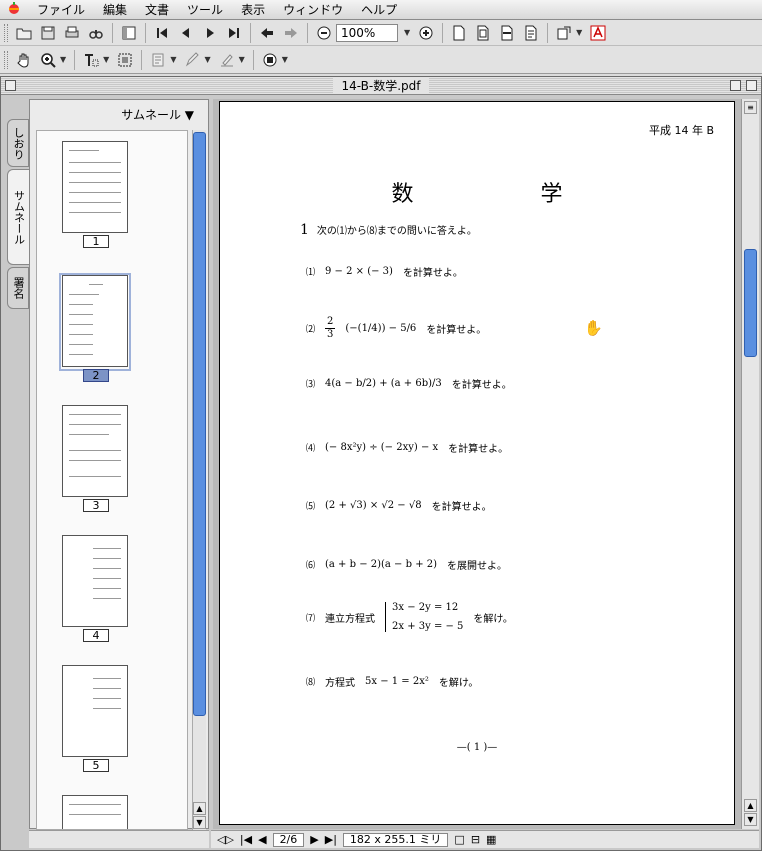  I want to click on era-label: 平成 14 年 B, so click(681, 130).